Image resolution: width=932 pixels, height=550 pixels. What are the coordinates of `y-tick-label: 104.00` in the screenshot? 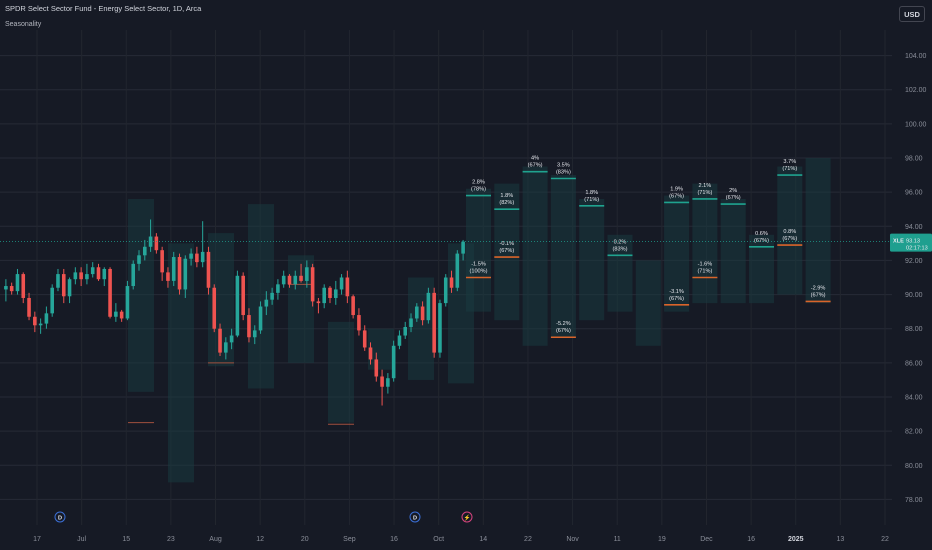 It's located at (916, 56).